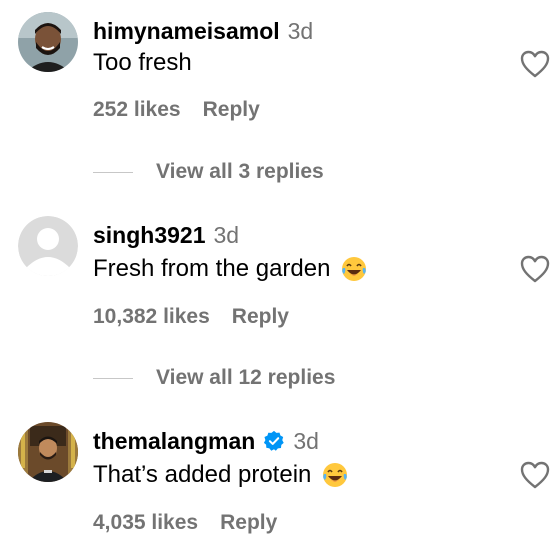  Describe the element at coordinates (212, 268) in the screenshot. I see `comment-text-content: Fresh from the garden` at that location.